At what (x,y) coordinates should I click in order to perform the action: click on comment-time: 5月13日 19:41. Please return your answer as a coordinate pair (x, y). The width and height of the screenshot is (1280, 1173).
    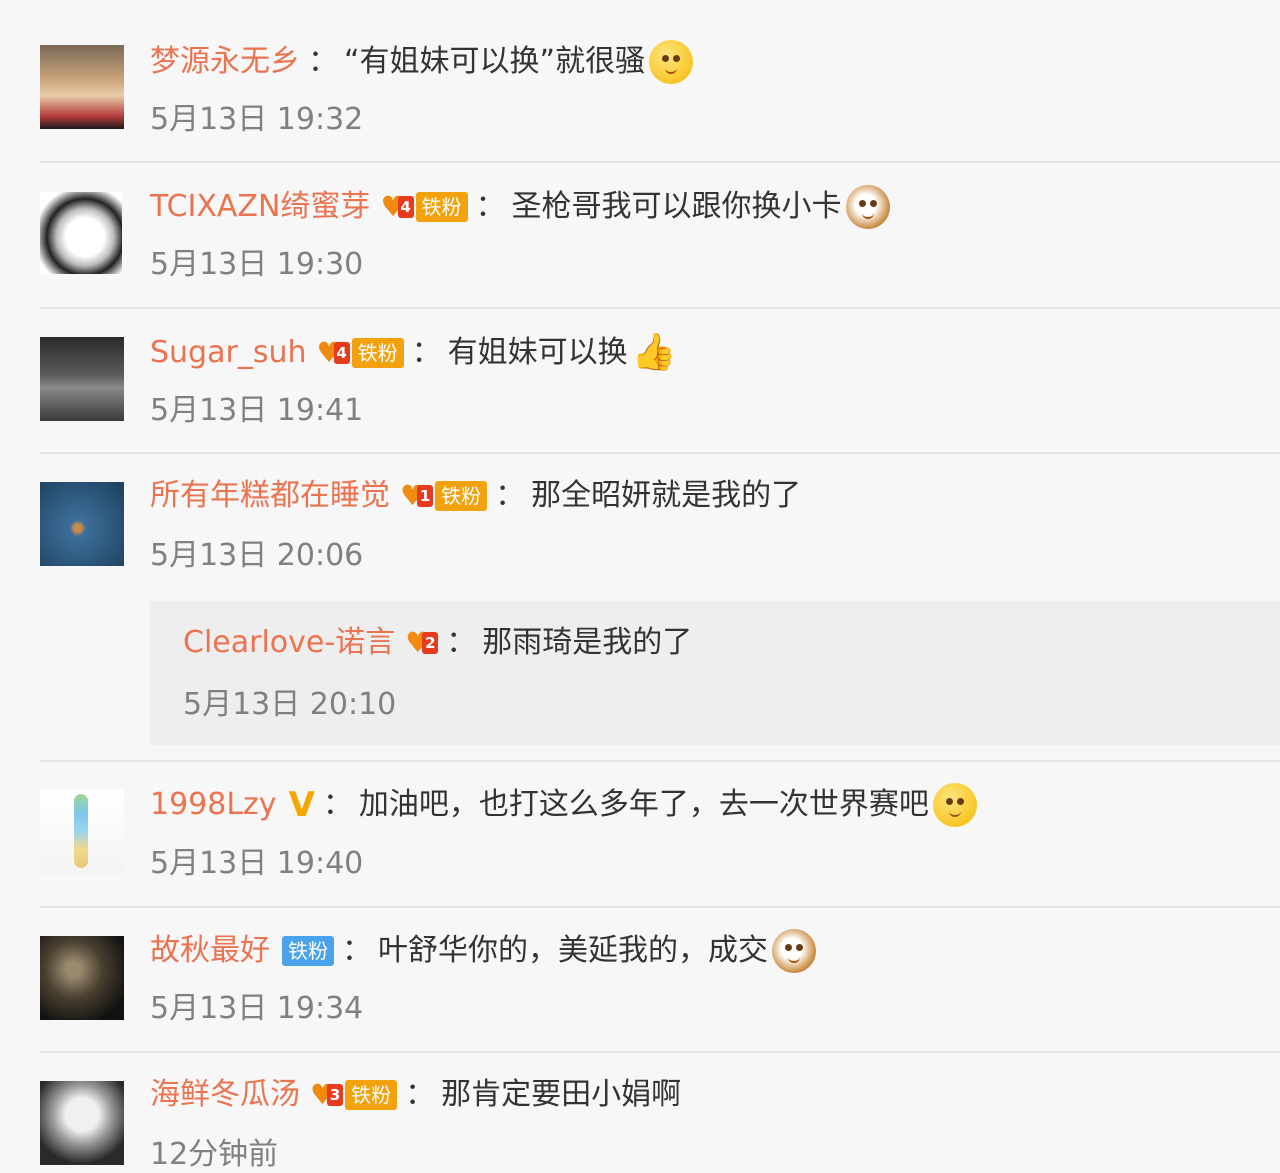
    Looking at the image, I should click on (256, 411).